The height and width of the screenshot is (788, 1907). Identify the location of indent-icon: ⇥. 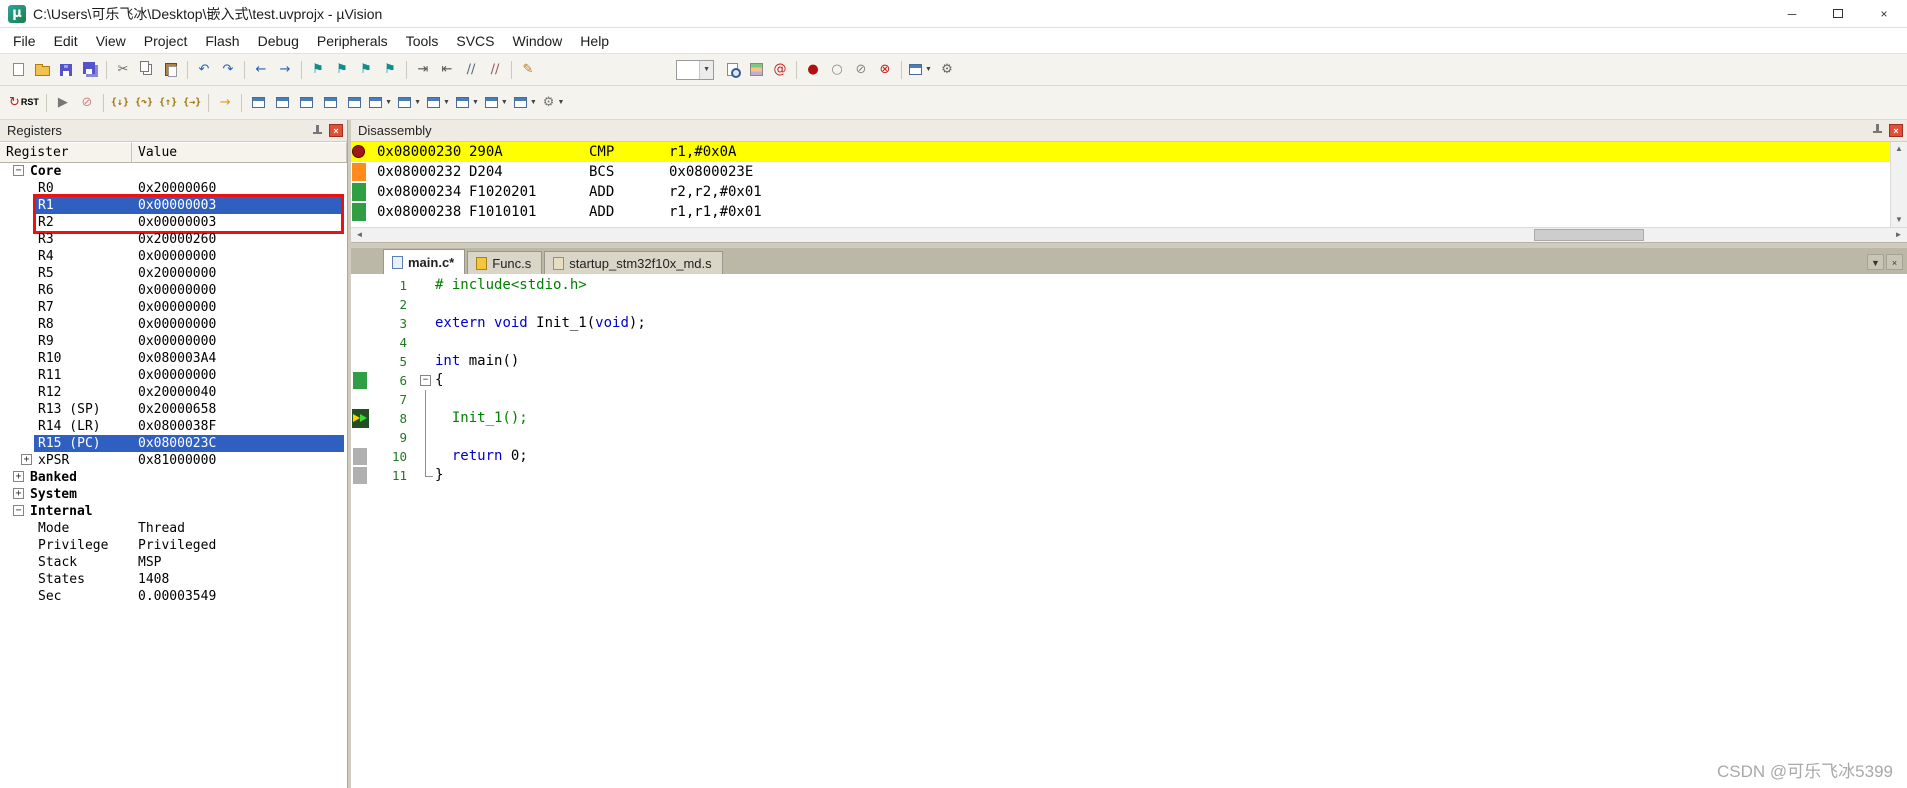
(423, 70).